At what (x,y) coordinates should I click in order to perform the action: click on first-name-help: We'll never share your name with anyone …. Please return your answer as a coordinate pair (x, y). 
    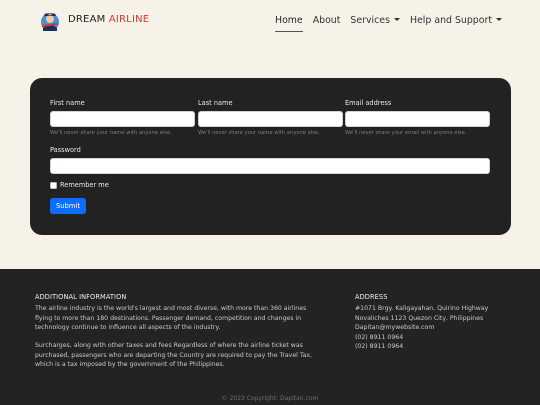
    Looking at the image, I should click on (111, 133).